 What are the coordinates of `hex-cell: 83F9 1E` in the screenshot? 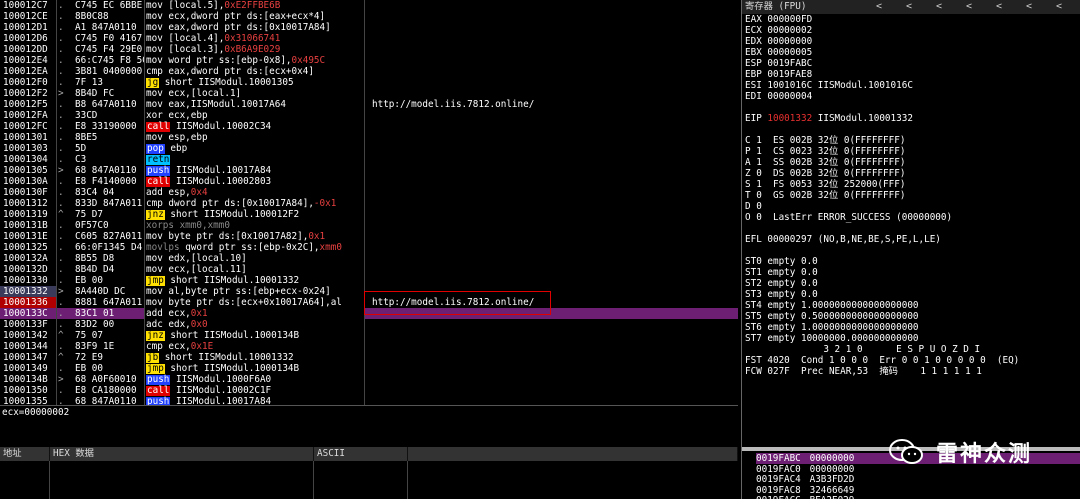 It's located at (93, 346).